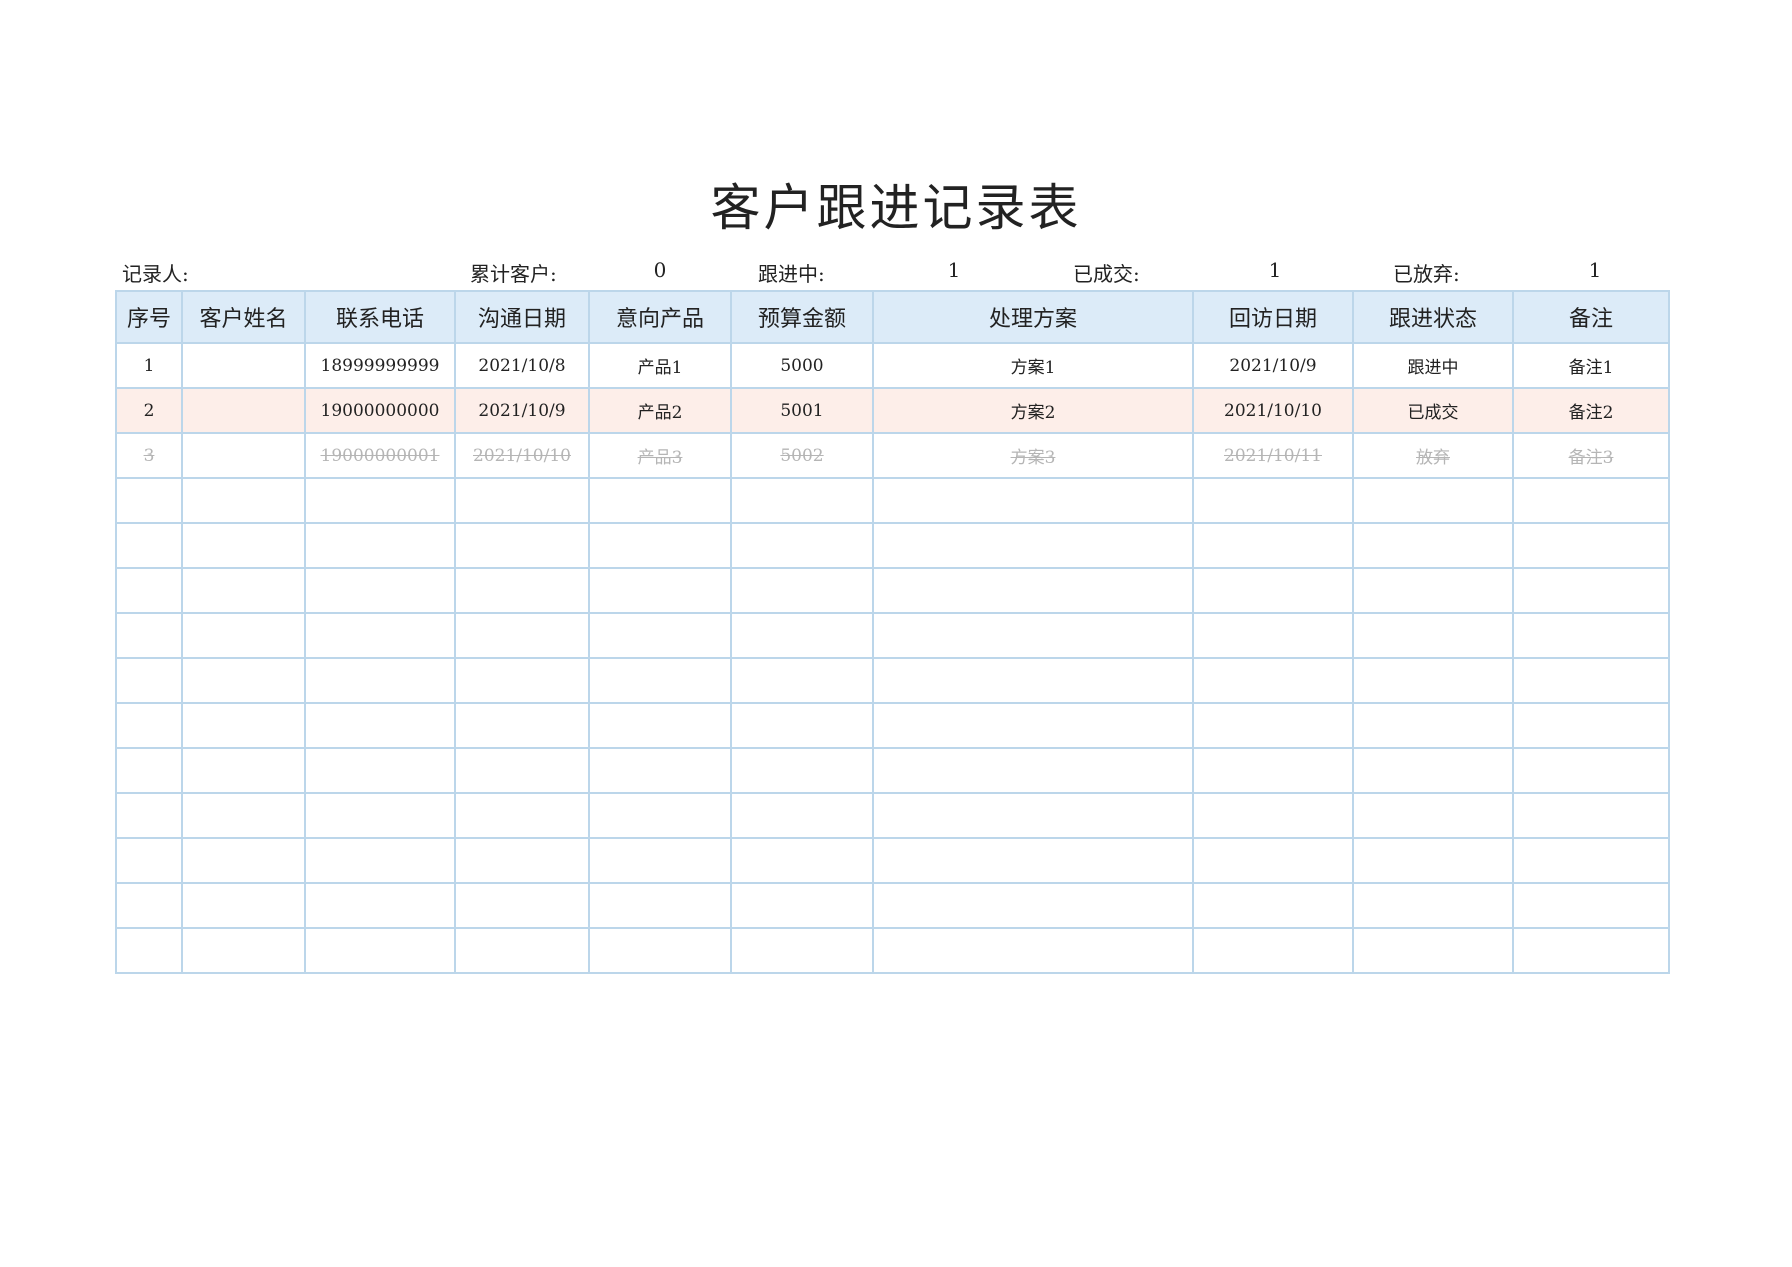 The height and width of the screenshot is (1267, 1792). What do you see at coordinates (380, 455) in the screenshot?
I see `cell-phone: 19000000001` at bounding box center [380, 455].